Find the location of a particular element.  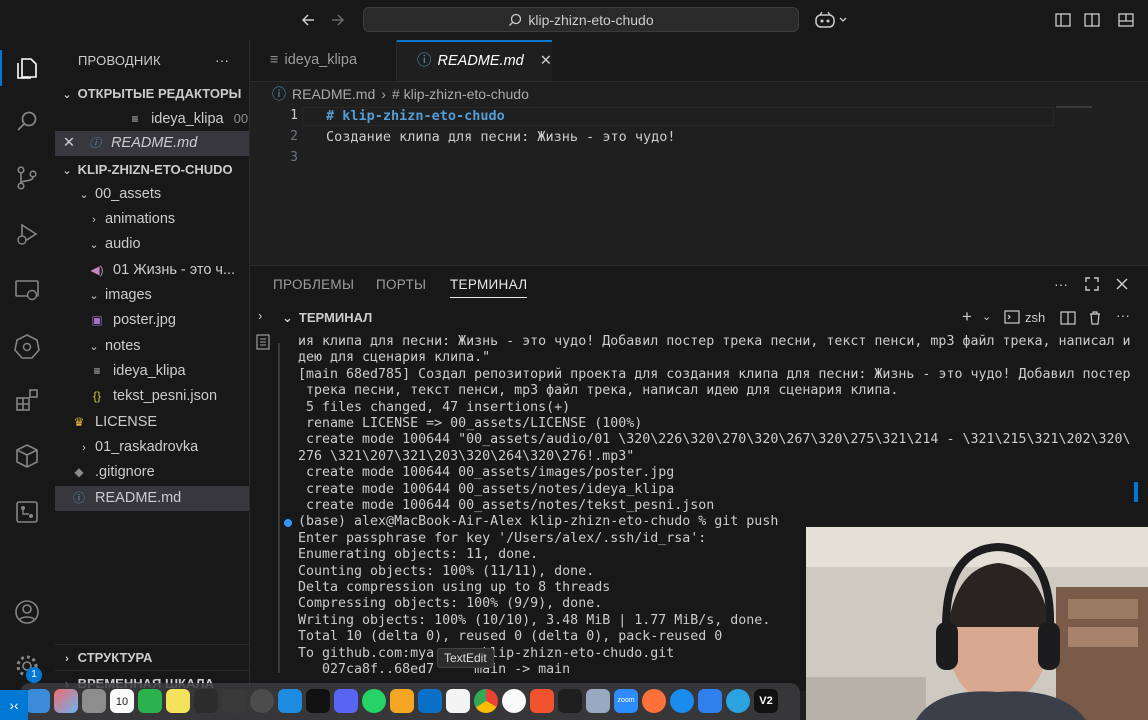

split-terminal-icon is located at coordinates (1068, 318).